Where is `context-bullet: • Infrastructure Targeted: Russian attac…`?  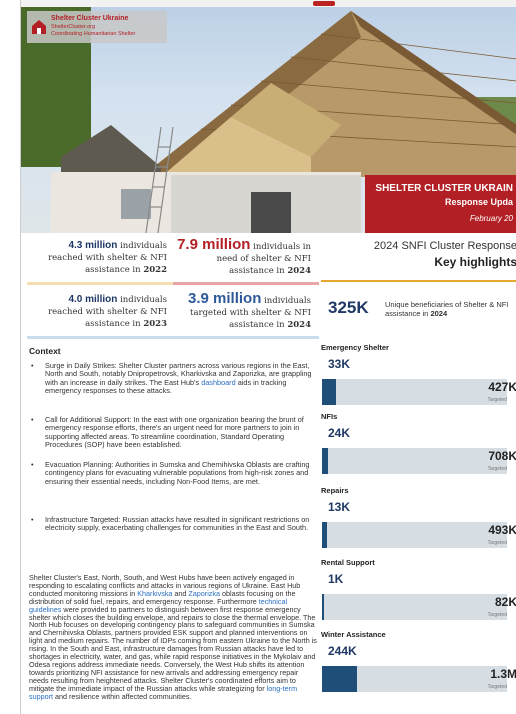 context-bullet: • Infrastructure Targeted: Russian attac… is located at coordinates (173, 524).